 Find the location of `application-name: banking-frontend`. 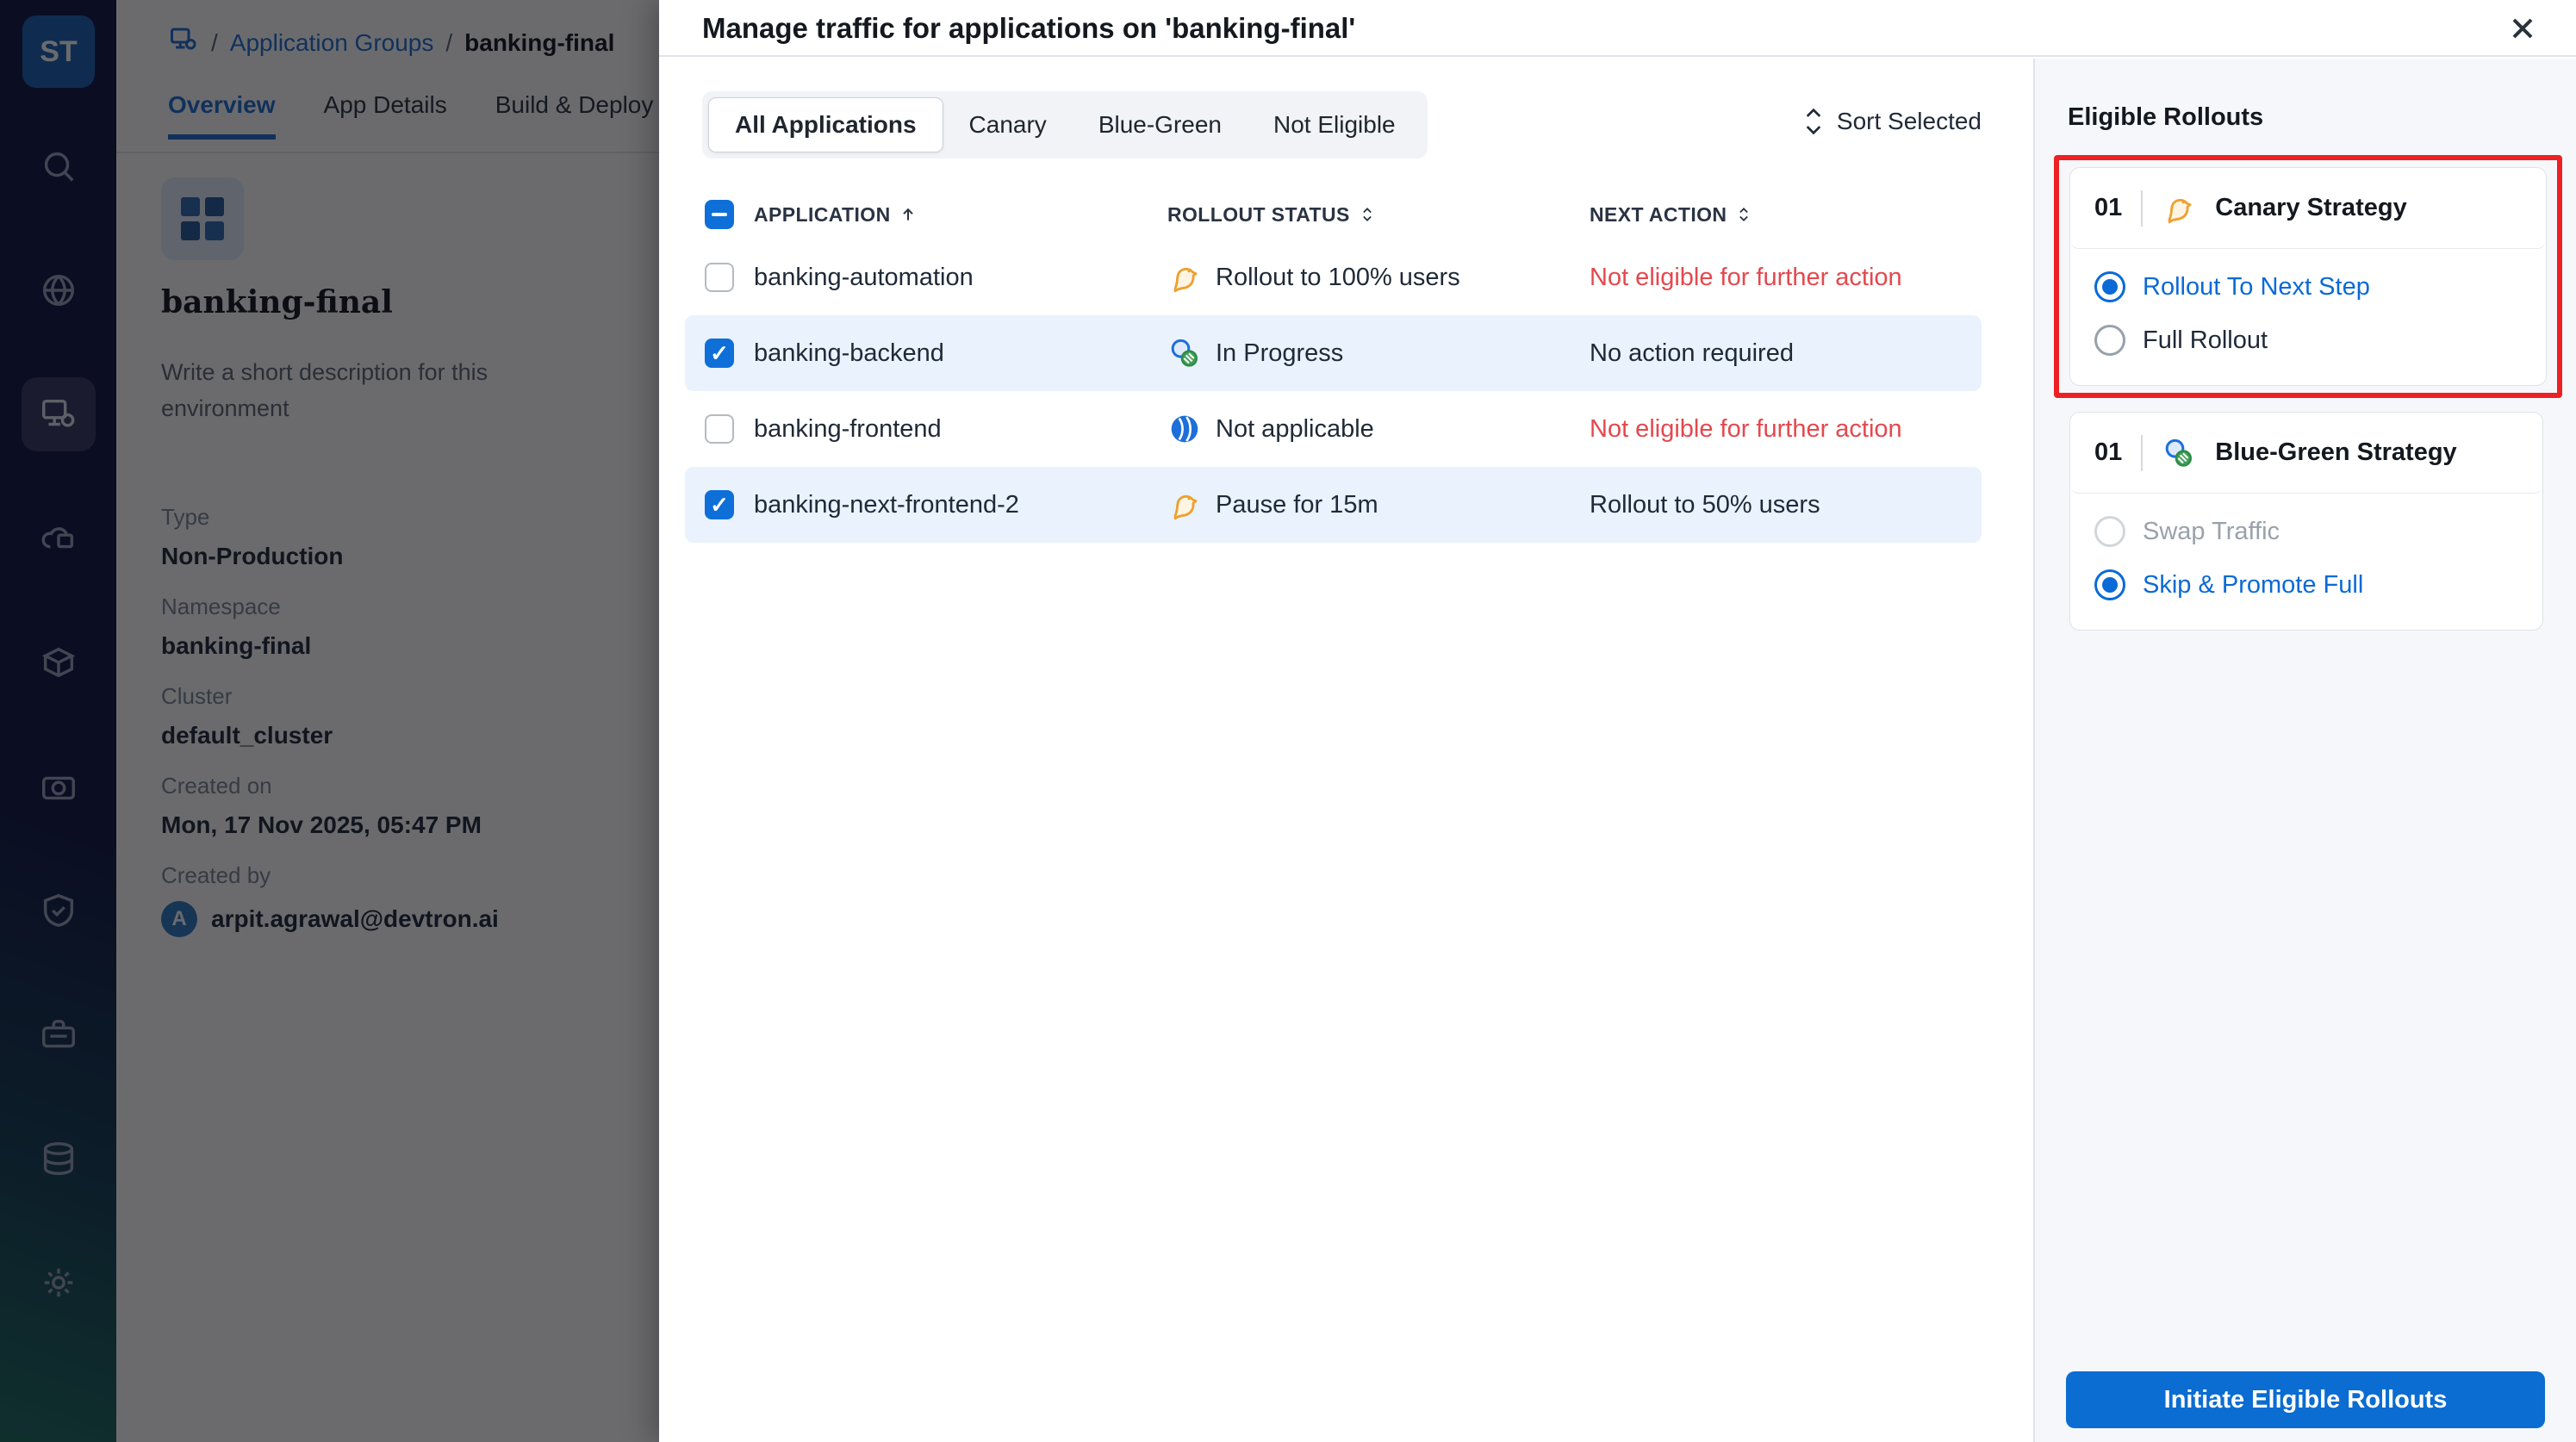

application-name: banking-frontend is located at coordinates (848, 428).